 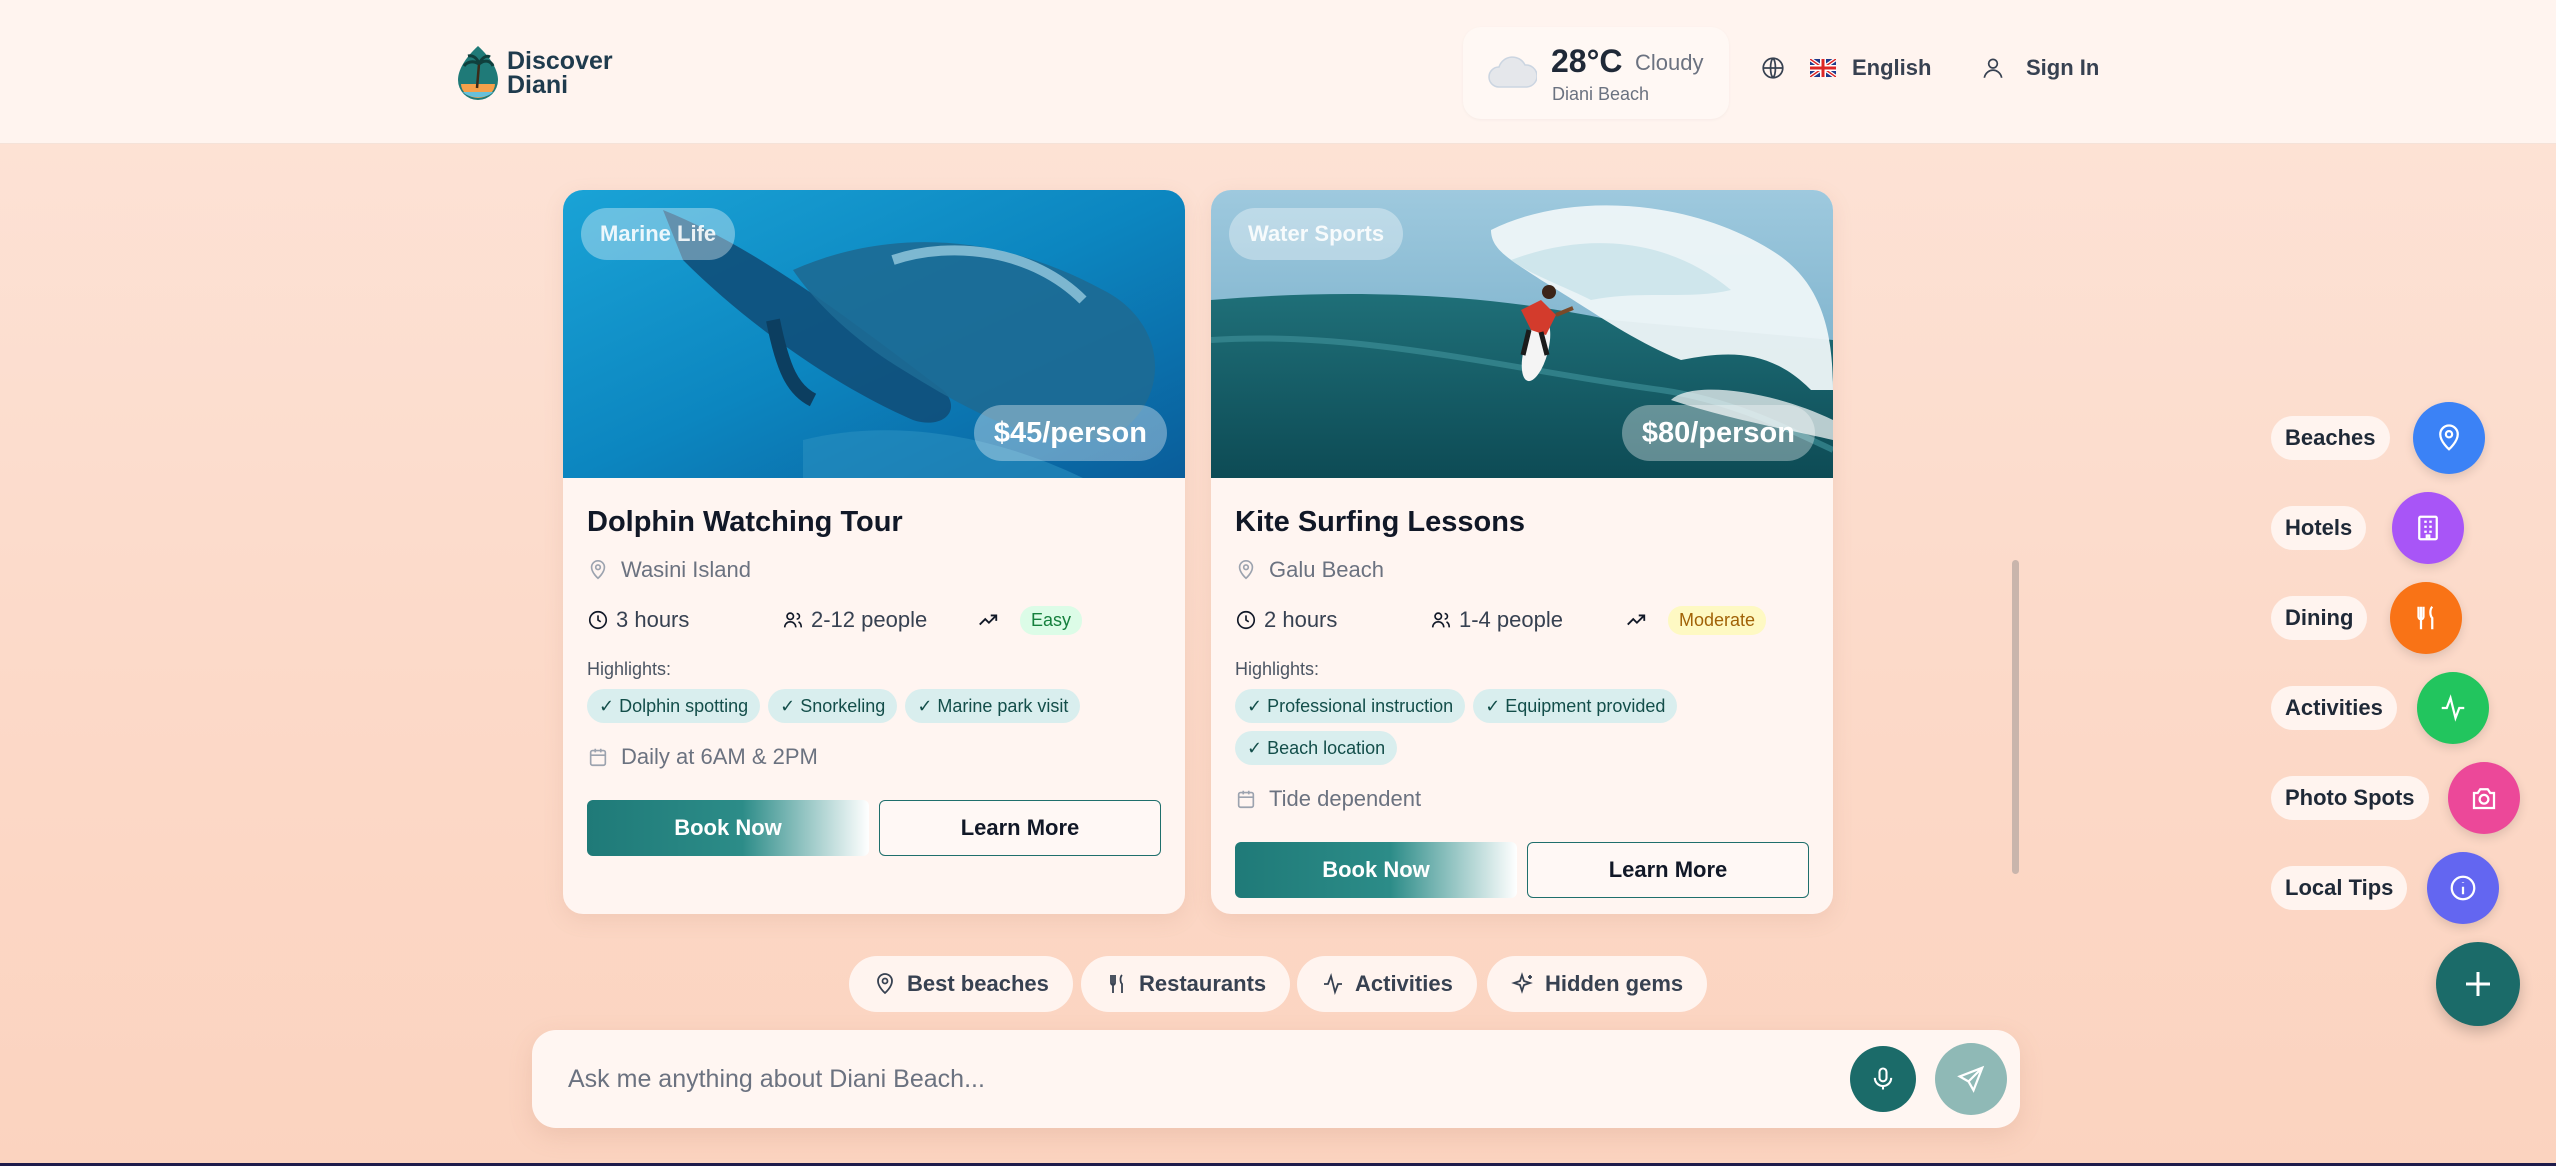 What do you see at coordinates (1587, 61) in the screenshot?
I see `weather-temperature: 28°C` at bounding box center [1587, 61].